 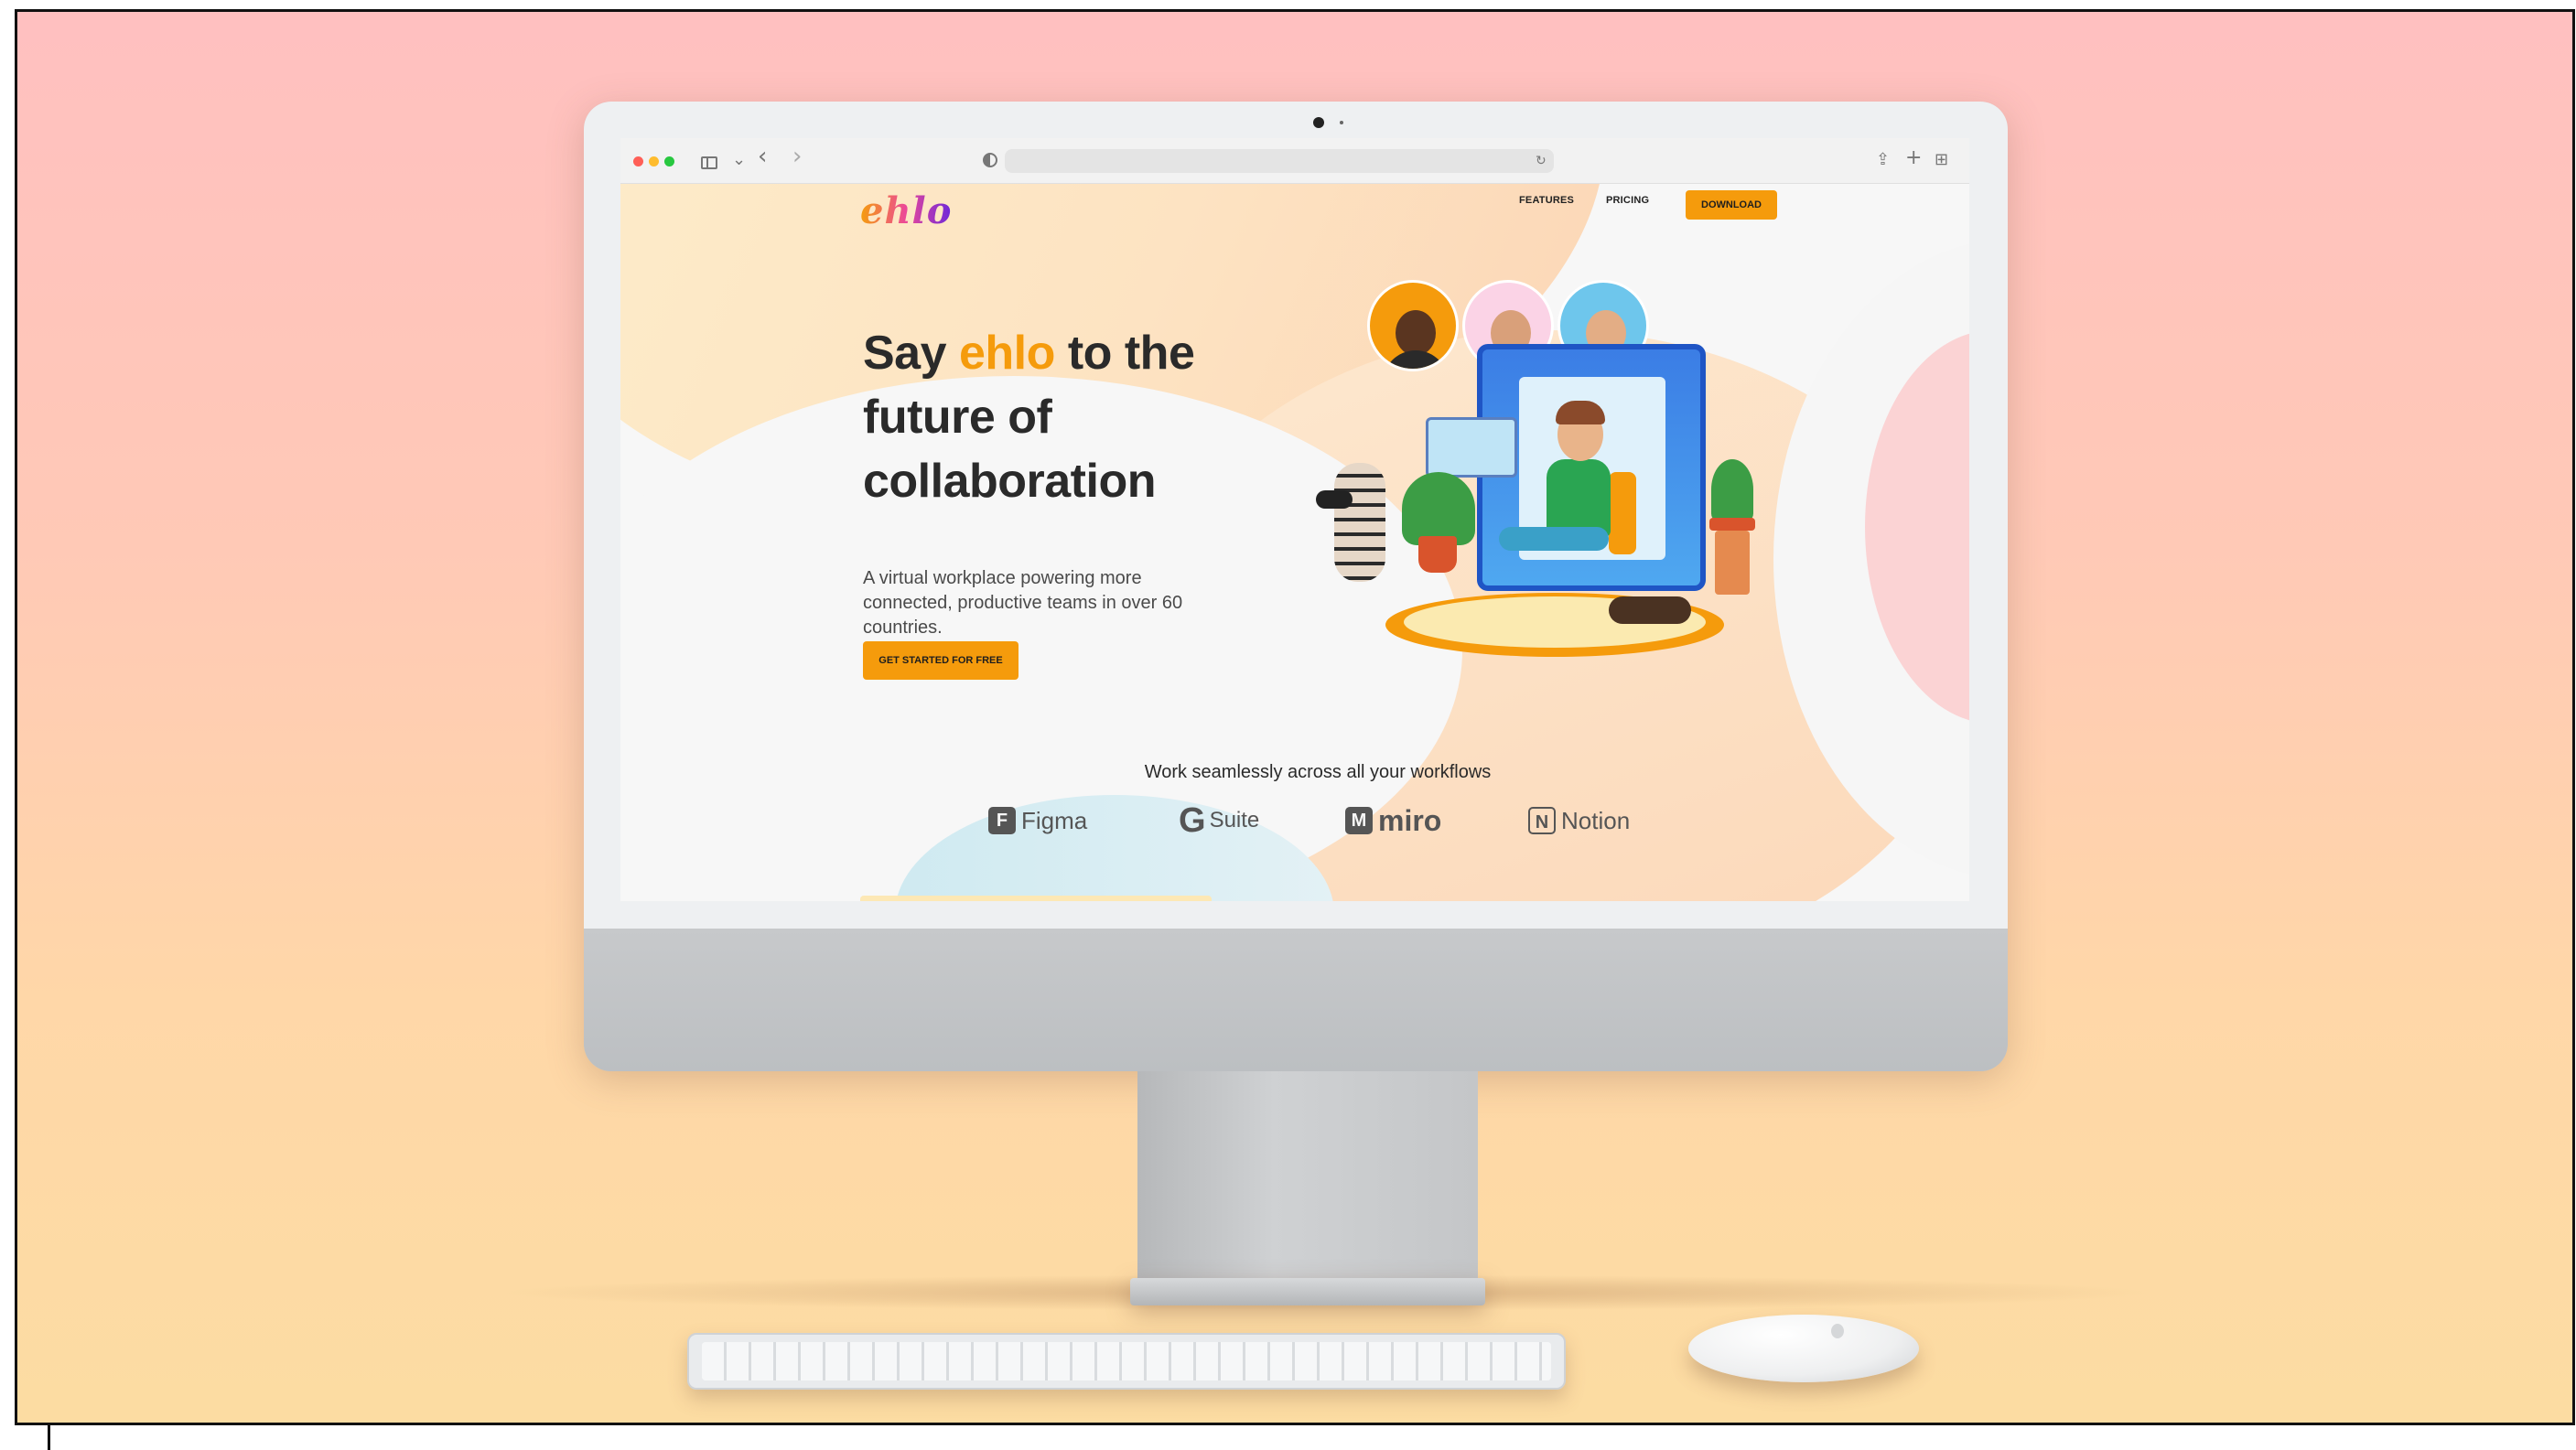 I want to click on person-hair, so click(x=1580, y=412).